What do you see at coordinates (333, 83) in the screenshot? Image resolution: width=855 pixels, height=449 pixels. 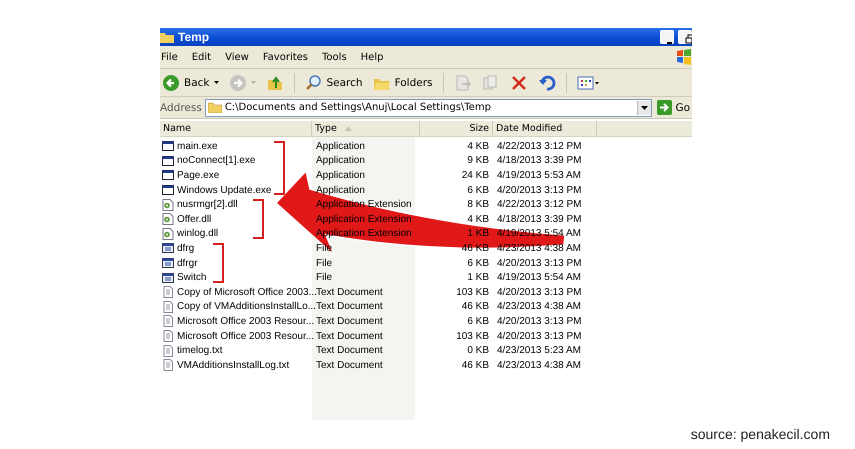 I see `search-button: Search` at bounding box center [333, 83].